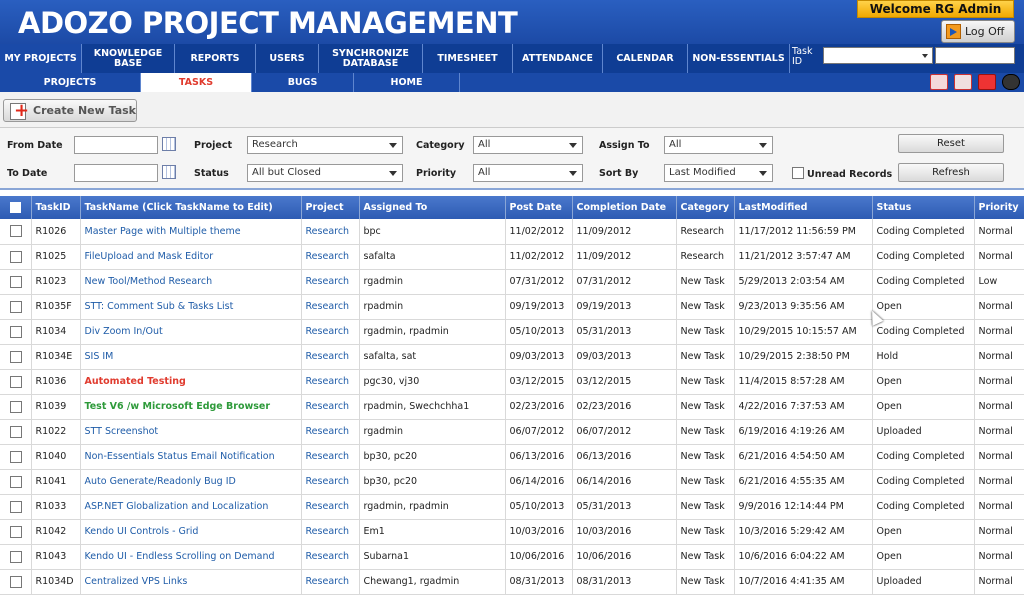 This screenshot has height=596, width=1024. I want to click on nav-non-essentials: NON-ESSENTIALS, so click(739, 58).